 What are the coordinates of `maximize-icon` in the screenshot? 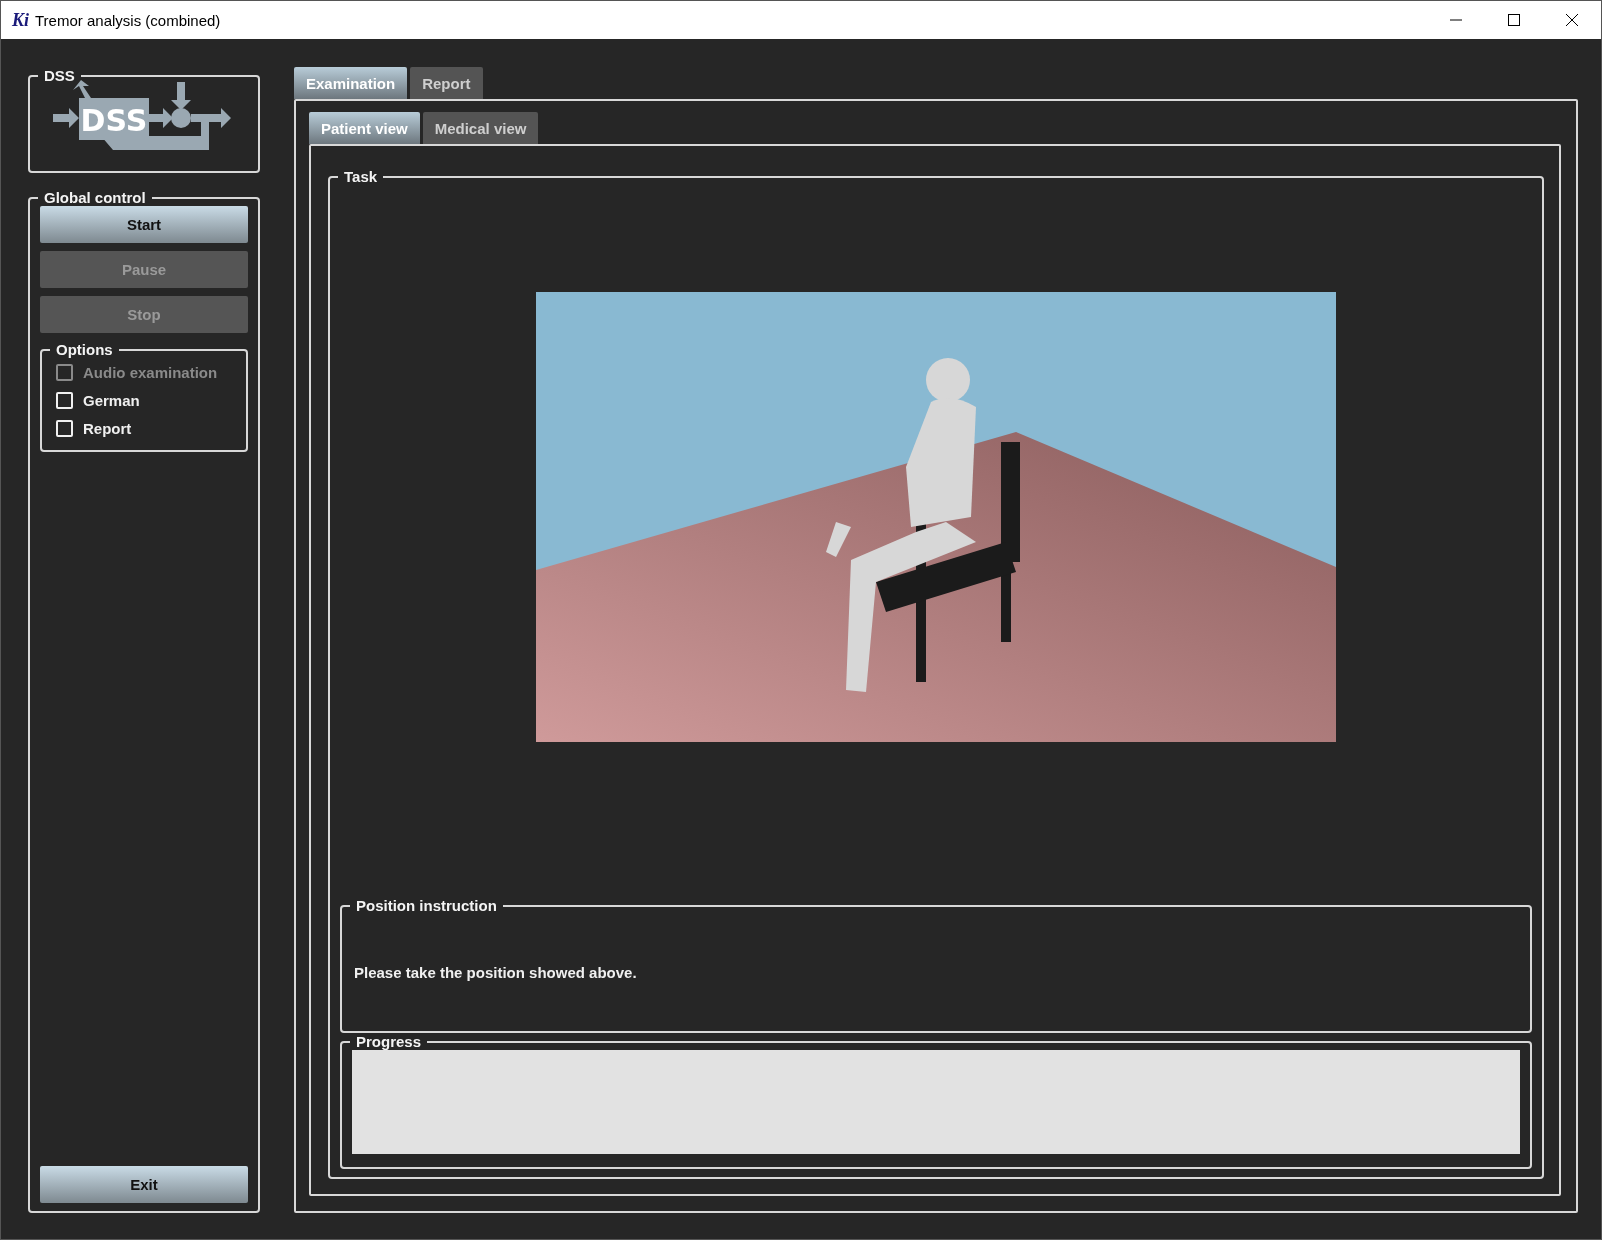 It's located at (1514, 20).